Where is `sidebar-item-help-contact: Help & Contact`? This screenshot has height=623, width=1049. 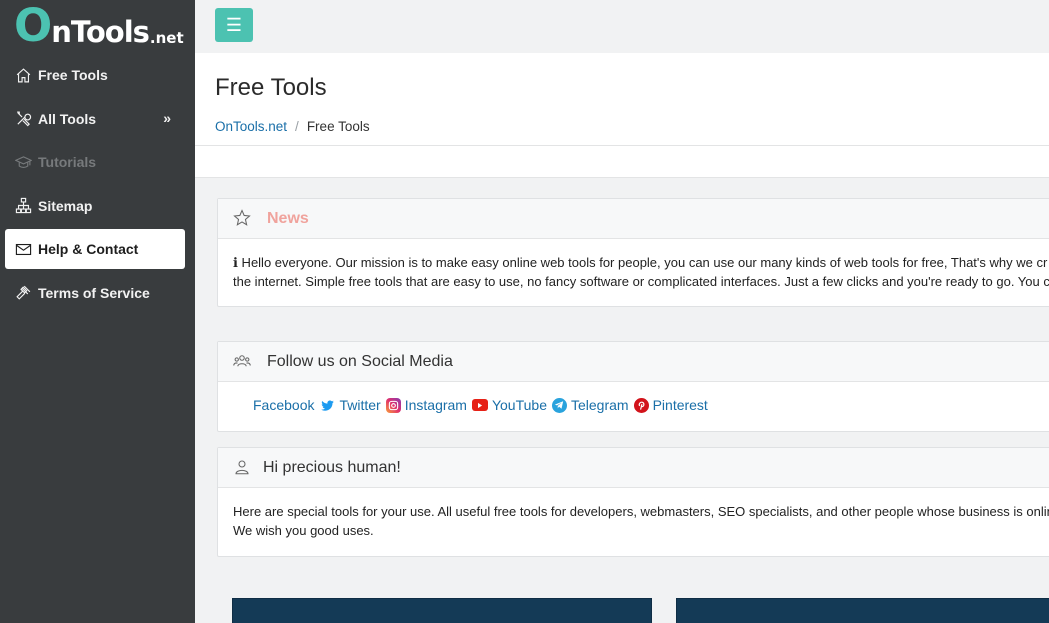
sidebar-item-help-contact: Help & Contact is located at coordinates (95, 249).